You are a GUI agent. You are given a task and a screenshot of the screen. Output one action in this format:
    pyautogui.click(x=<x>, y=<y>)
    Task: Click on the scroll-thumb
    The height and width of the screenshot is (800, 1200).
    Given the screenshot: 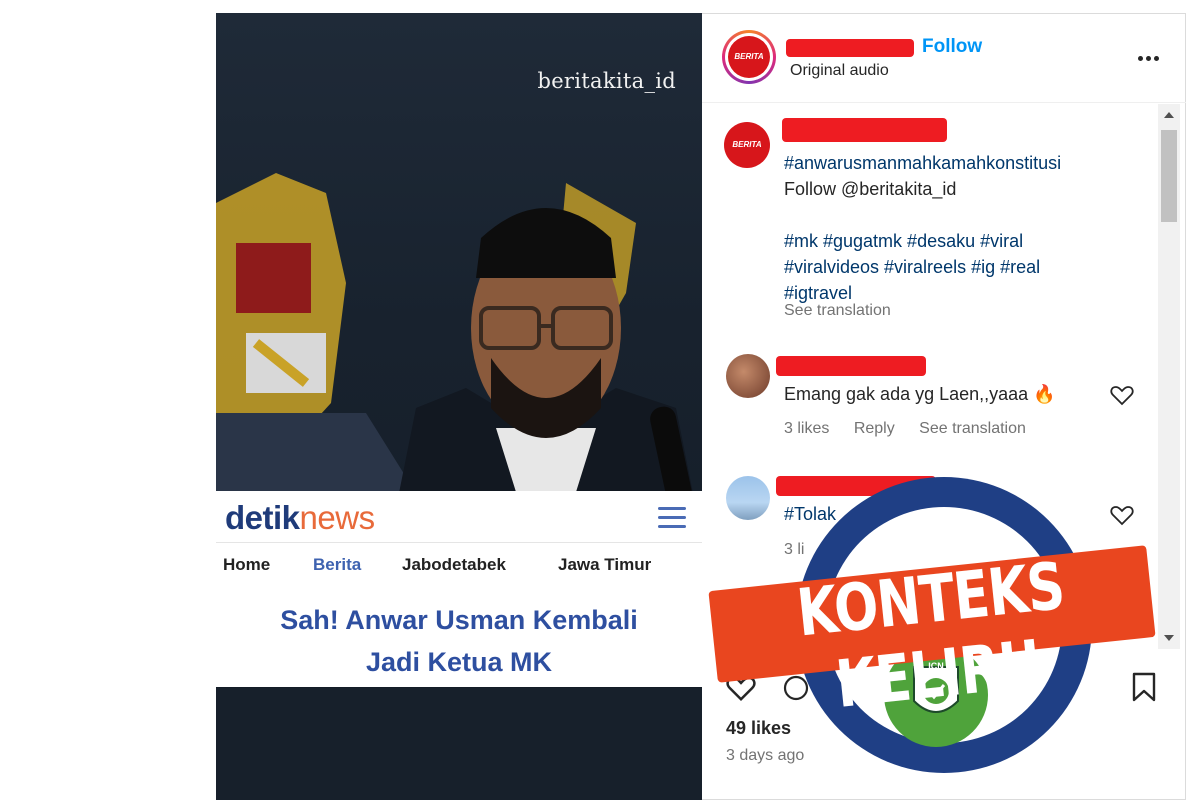 What is the action you would take?
    pyautogui.click(x=1169, y=176)
    